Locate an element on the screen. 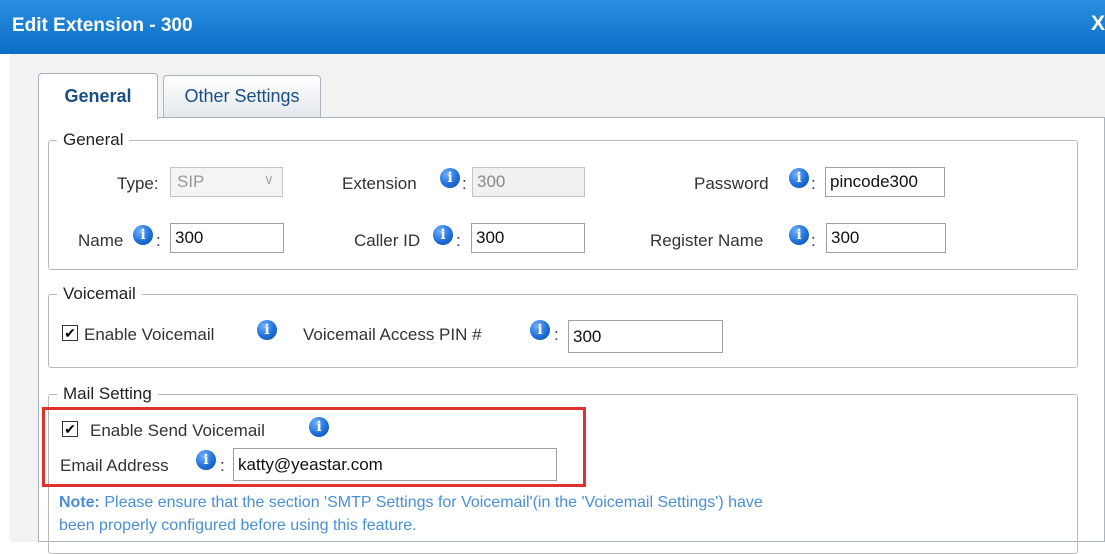 The image size is (1105, 554). register-name-info-icon: i is located at coordinates (799, 235).